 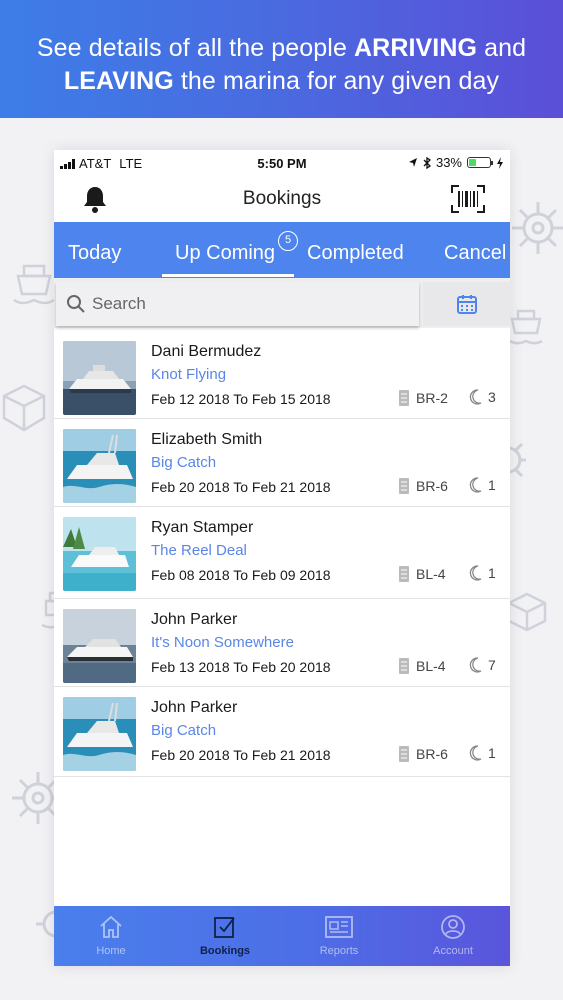 I want to click on bottom-tab-bar: Home Bookings Reports Account, so click(x=282, y=936).